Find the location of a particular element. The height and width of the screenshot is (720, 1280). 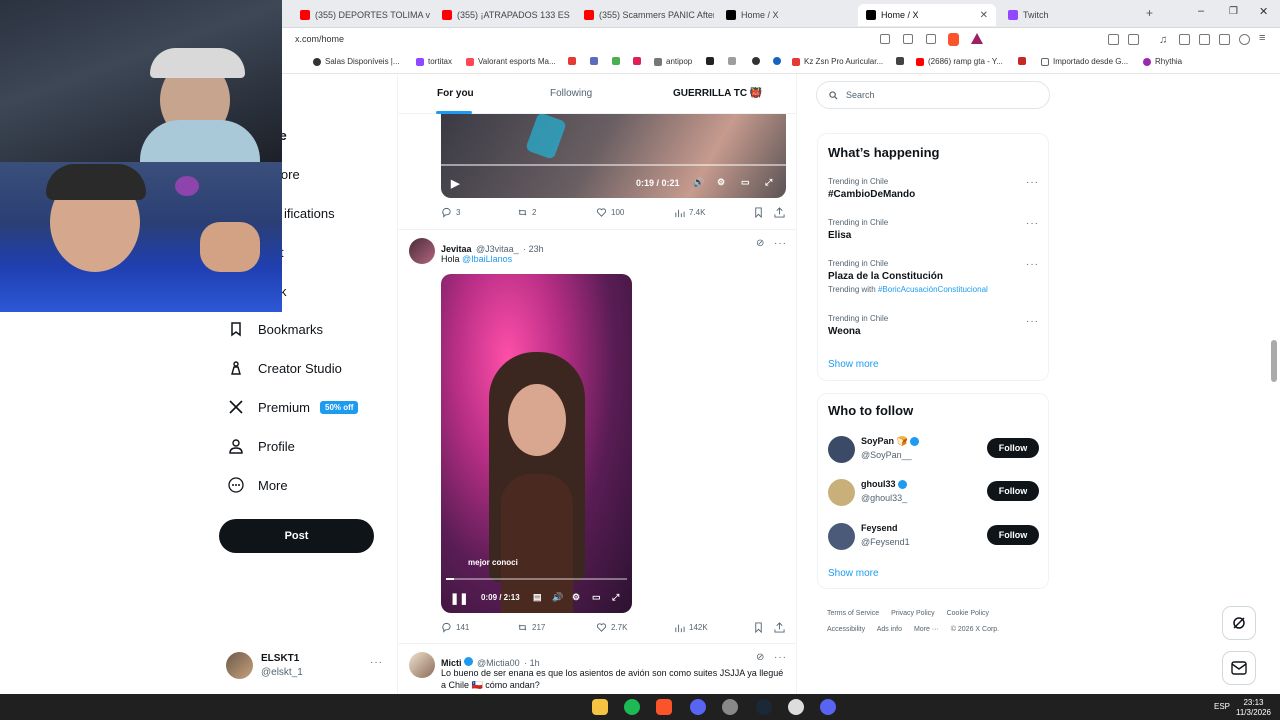

footer-link: More ··· is located at coordinates (926, 629).